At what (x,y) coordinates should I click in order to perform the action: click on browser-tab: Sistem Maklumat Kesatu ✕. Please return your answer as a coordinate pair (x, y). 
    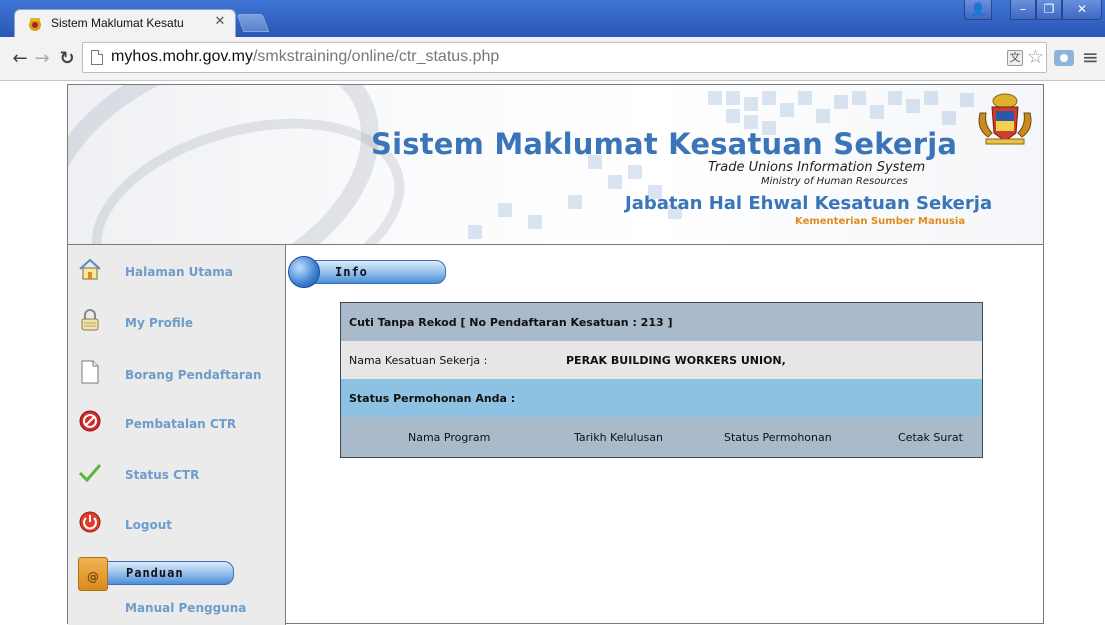
    Looking at the image, I should click on (125, 23).